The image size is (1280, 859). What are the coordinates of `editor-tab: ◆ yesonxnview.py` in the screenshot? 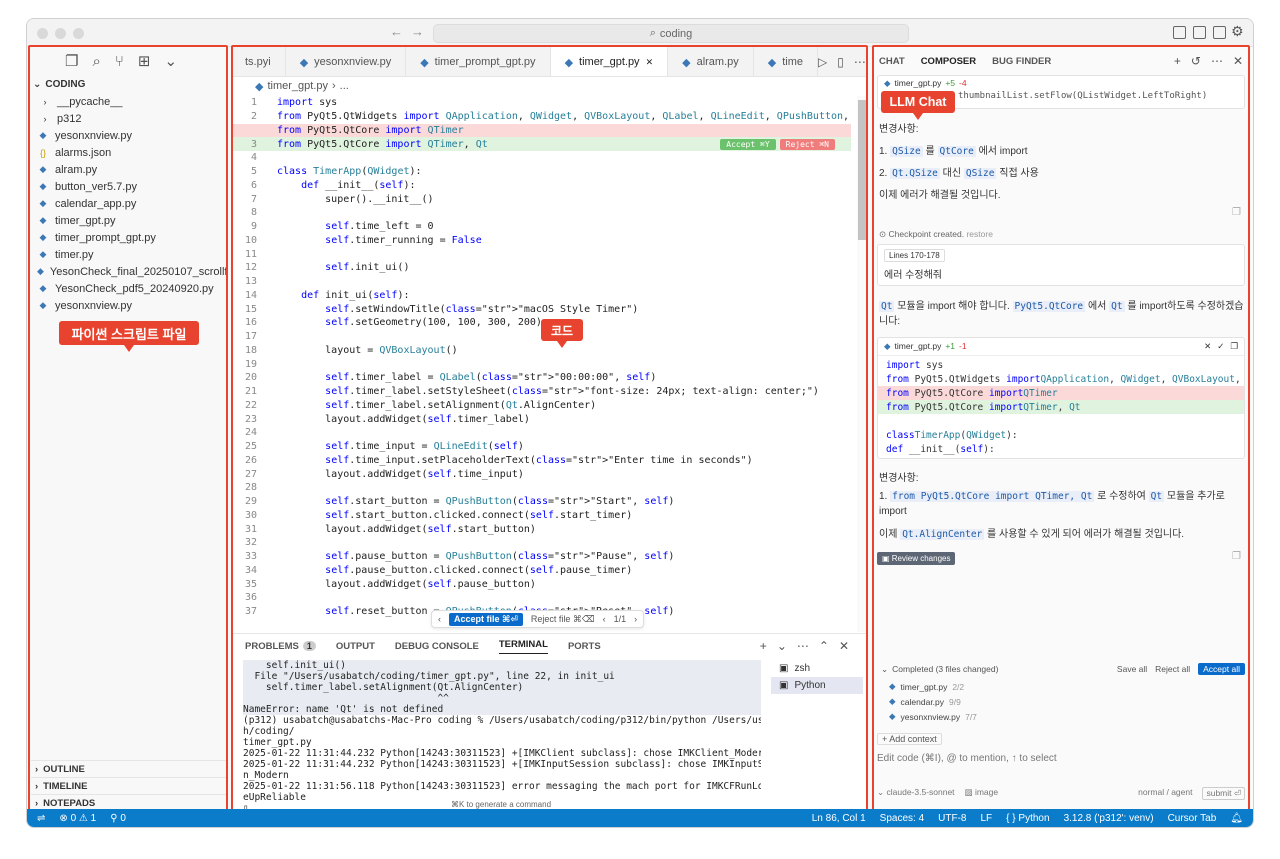 It's located at (346, 61).